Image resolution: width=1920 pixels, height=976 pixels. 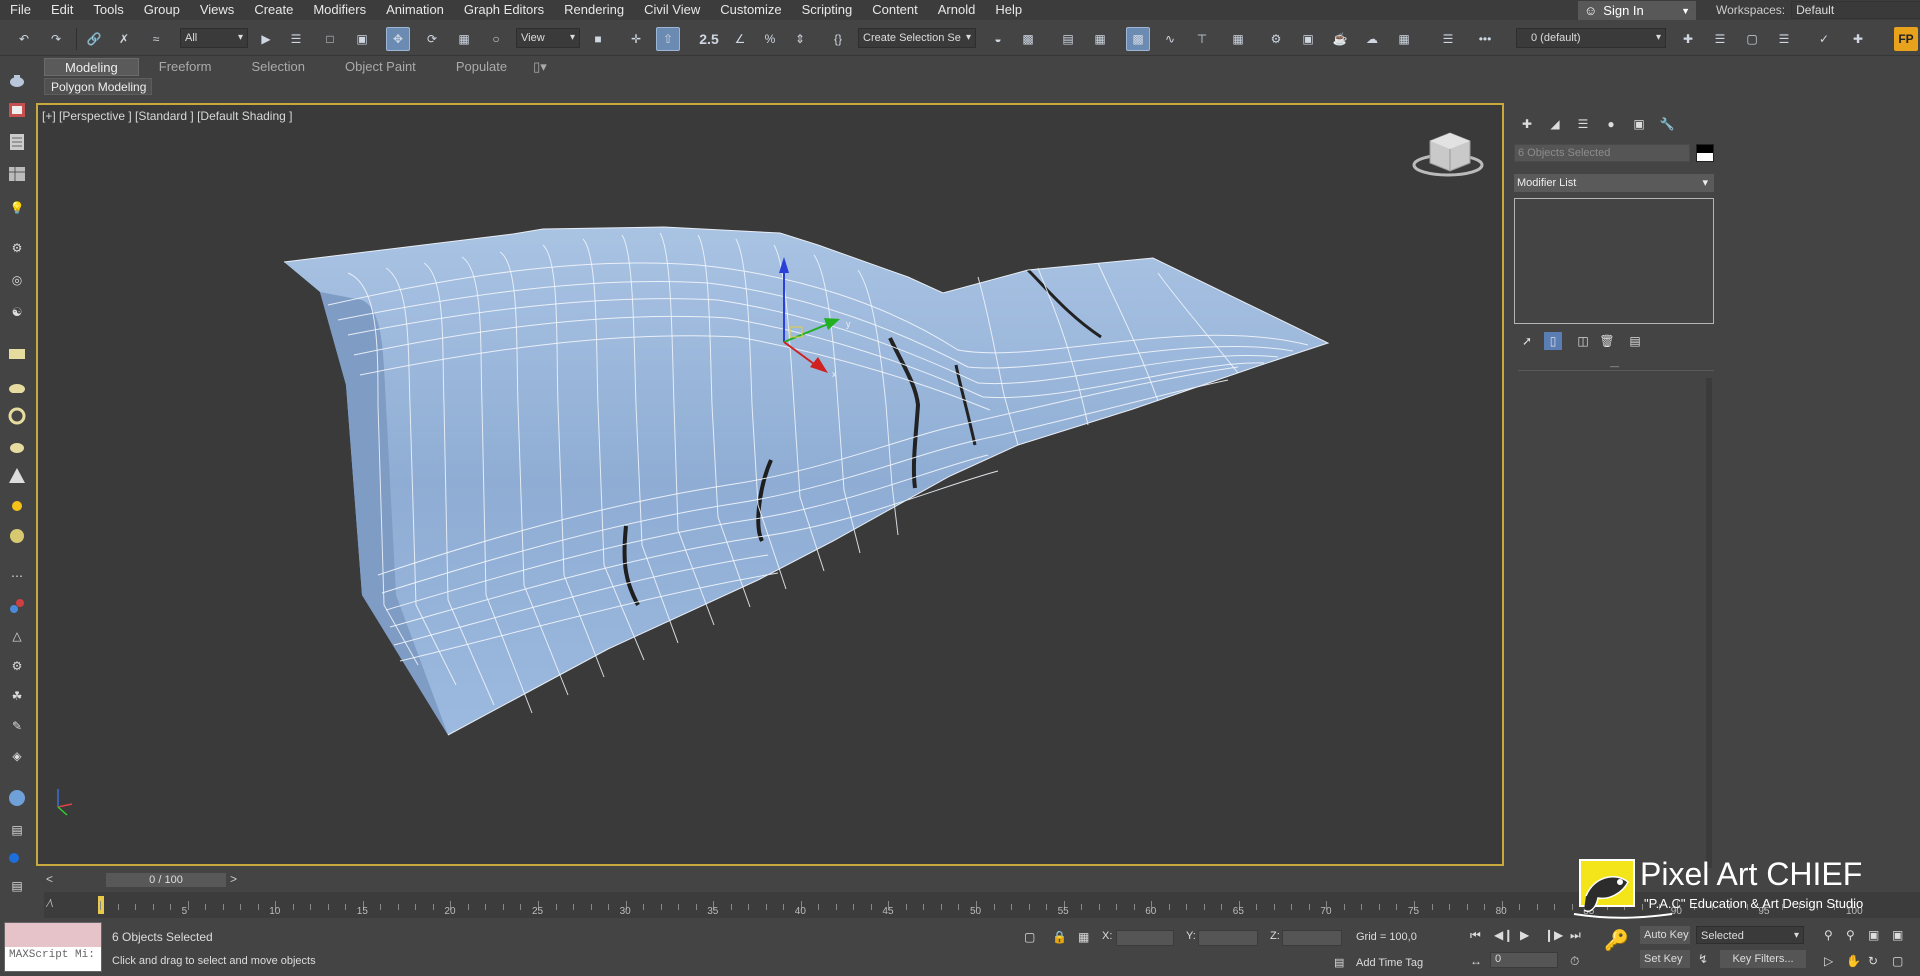 What do you see at coordinates (827, 10) in the screenshot?
I see `menu-scripting: Scripting` at bounding box center [827, 10].